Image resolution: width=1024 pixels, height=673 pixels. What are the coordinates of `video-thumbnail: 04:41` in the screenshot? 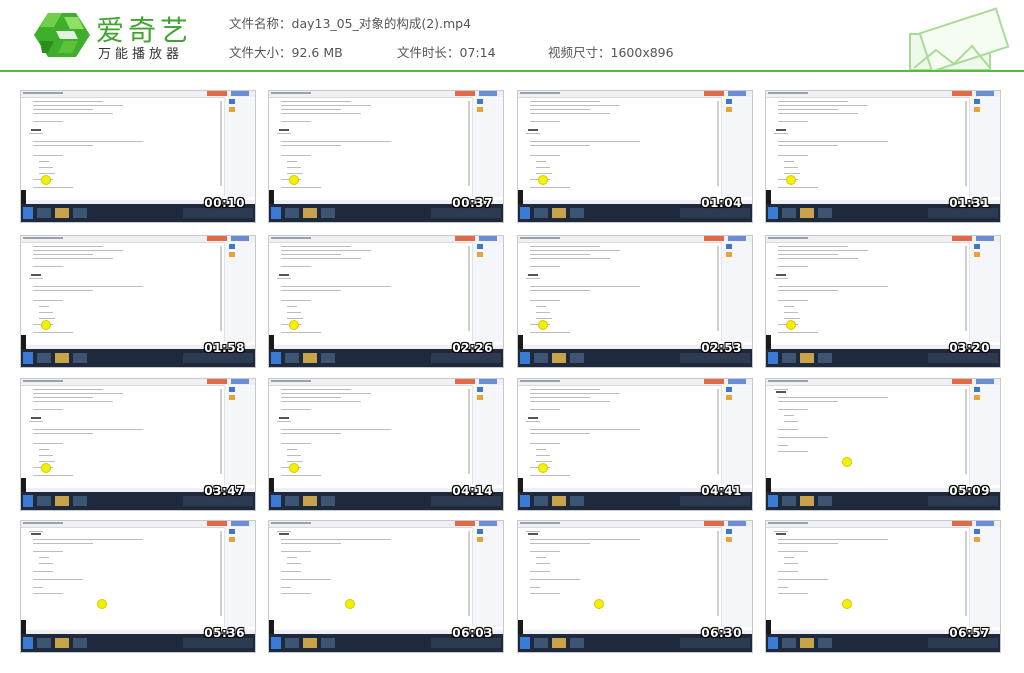 It's located at (635, 444).